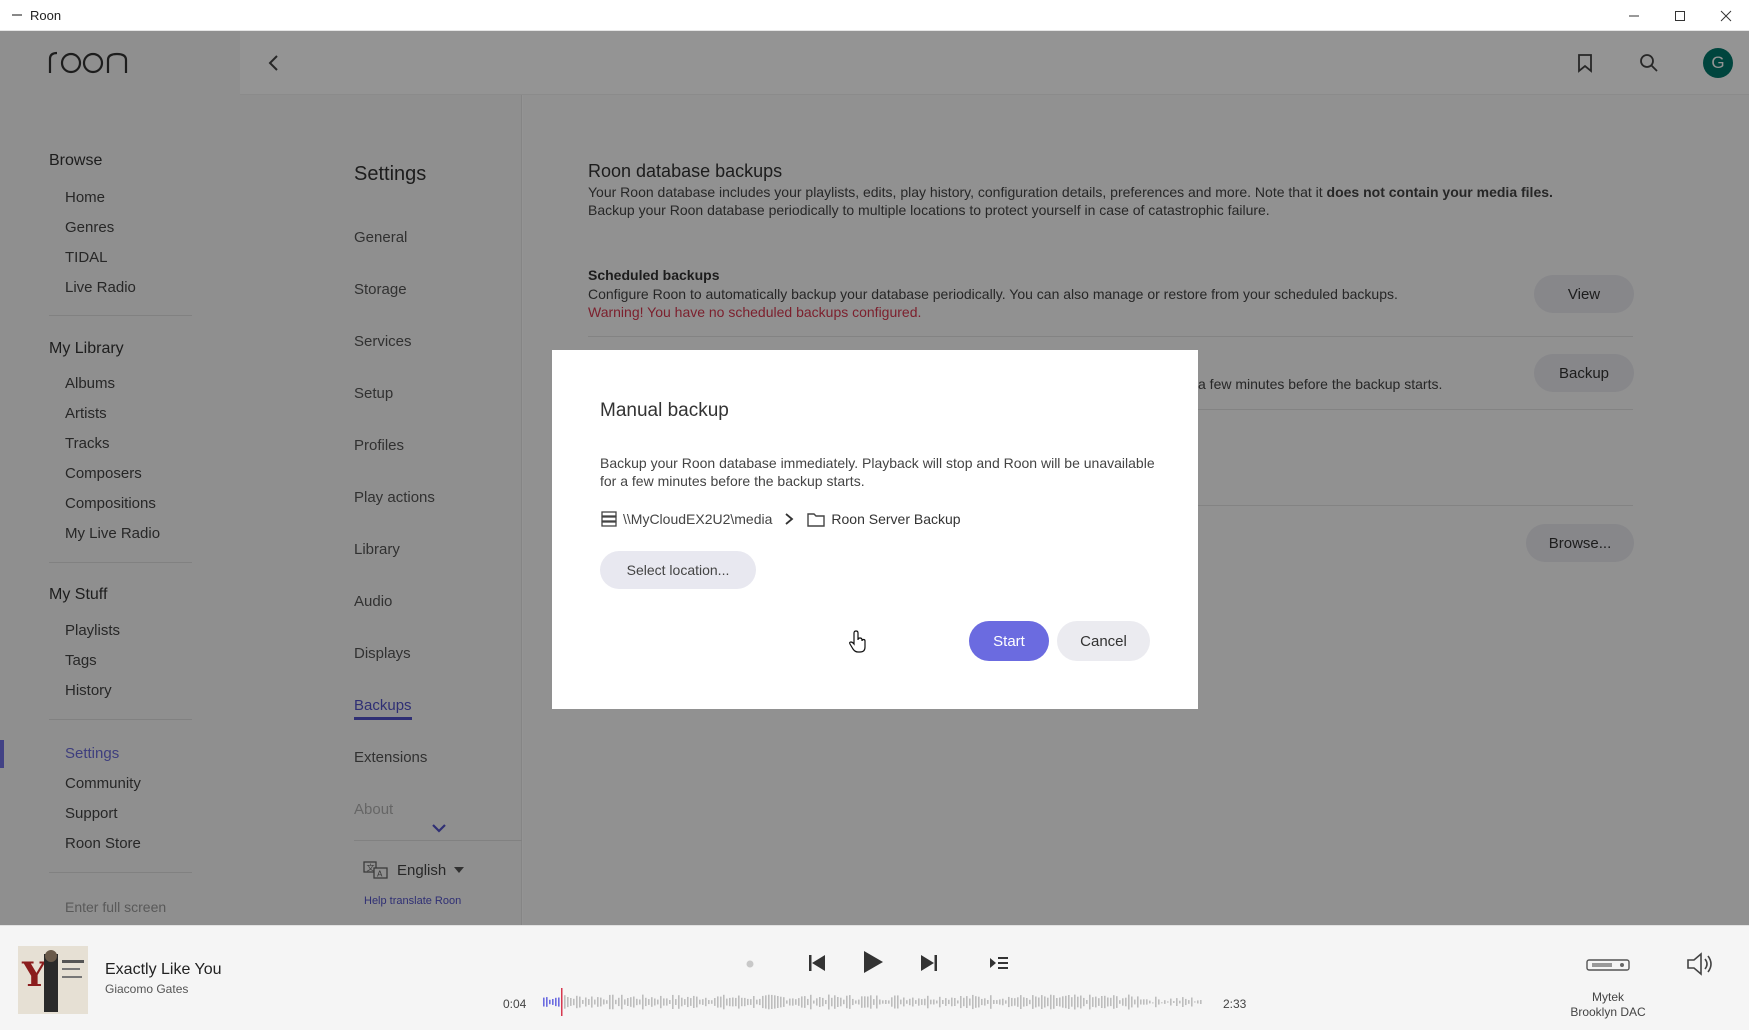 This screenshot has height=1030, width=1749. I want to click on zone-device-label: Mytek Brooklyn DAC, so click(1608, 1005).